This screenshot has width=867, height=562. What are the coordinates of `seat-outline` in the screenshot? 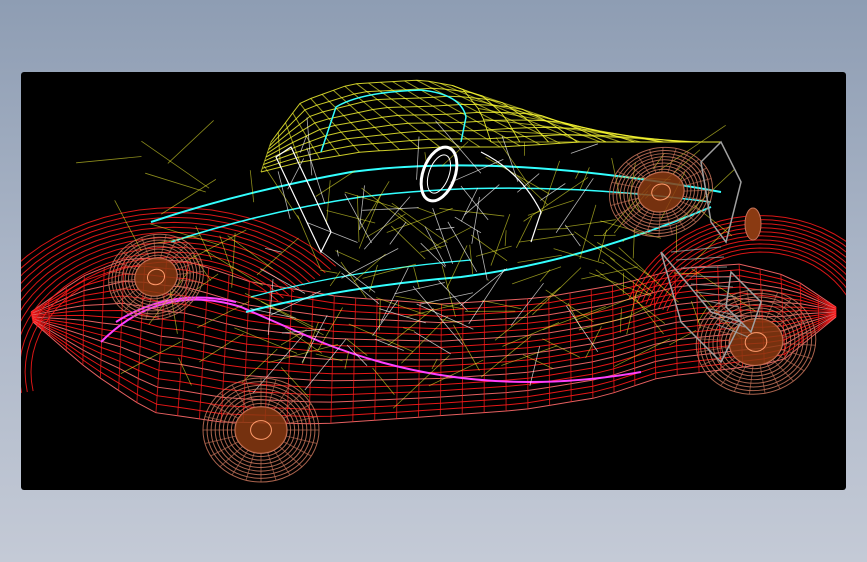 It's located at (303, 200).